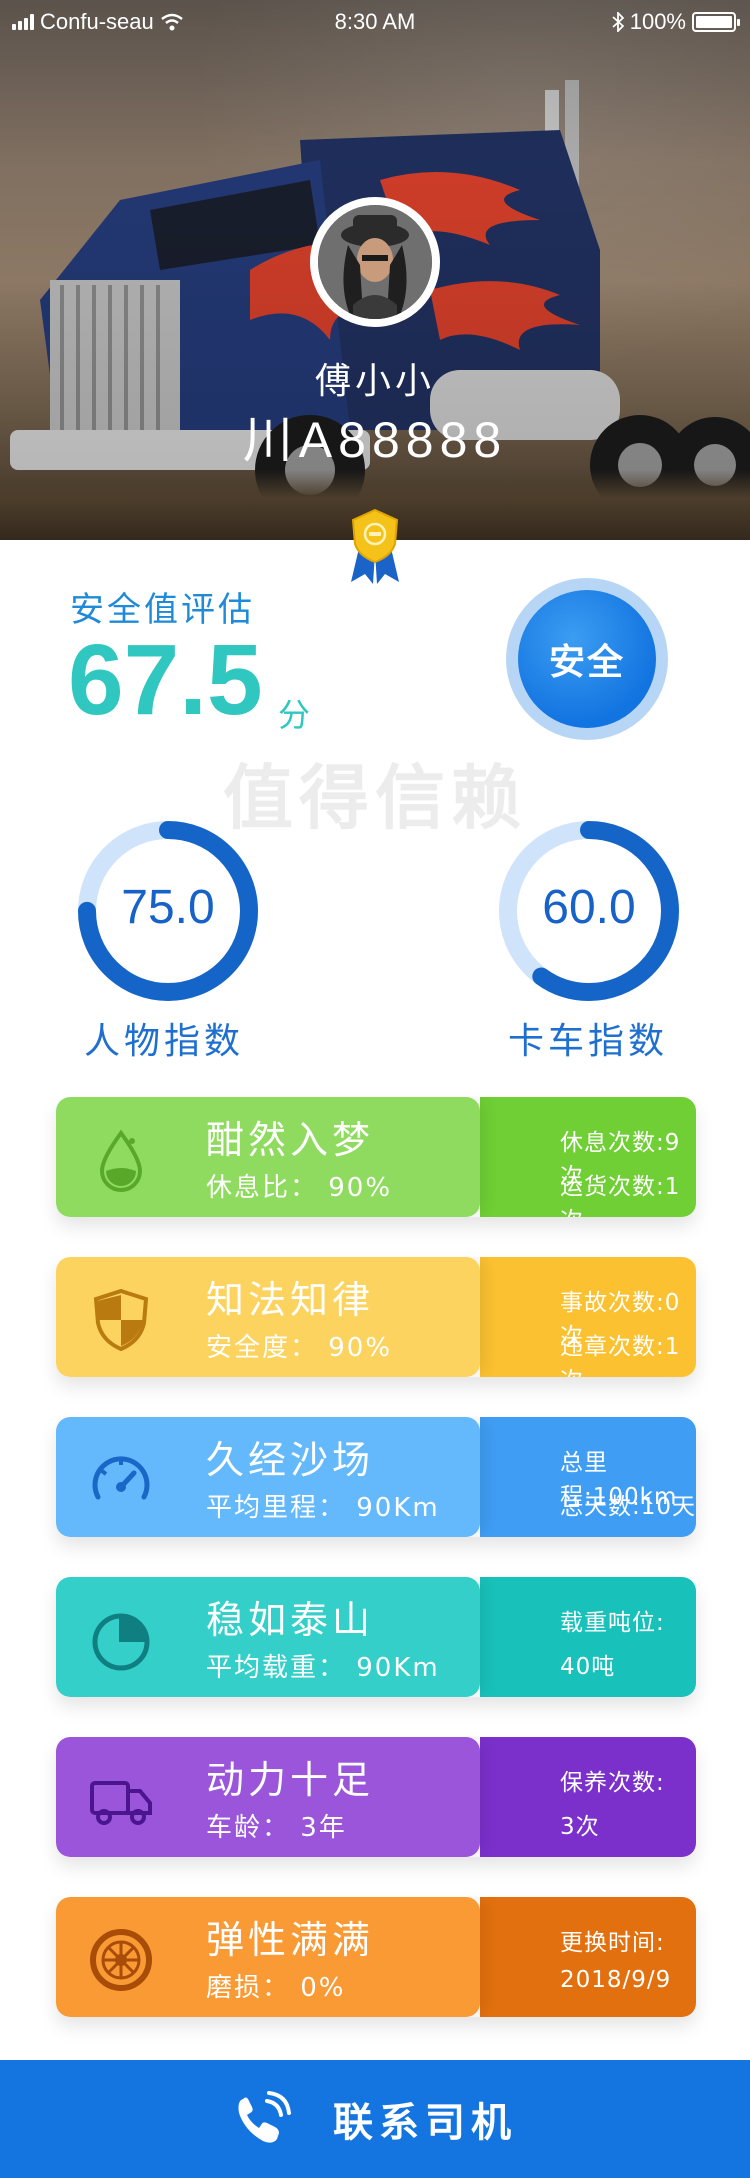 This screenshot has height=2178, width=750. What do you see at coordinates (323, 1668) in the screenshot?
I see `card-subtitle: 平均载重： 90Km` at bounding box center [323, 1668].